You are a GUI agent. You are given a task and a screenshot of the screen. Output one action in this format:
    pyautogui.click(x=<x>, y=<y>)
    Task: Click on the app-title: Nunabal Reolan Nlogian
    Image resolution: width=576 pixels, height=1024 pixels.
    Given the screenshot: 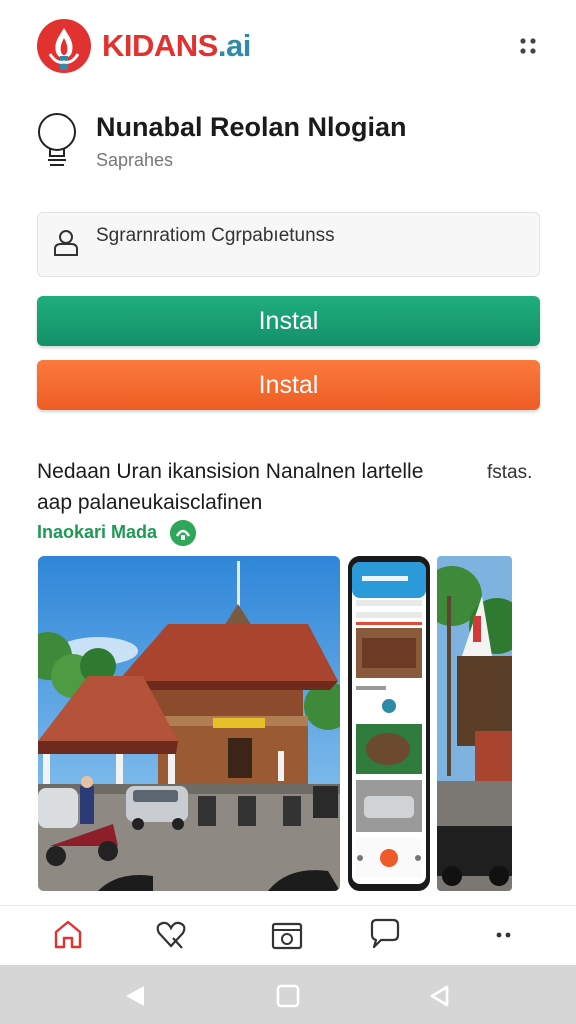 What is the action you would take?
    pyautogui.click(x=251, y=127)
    